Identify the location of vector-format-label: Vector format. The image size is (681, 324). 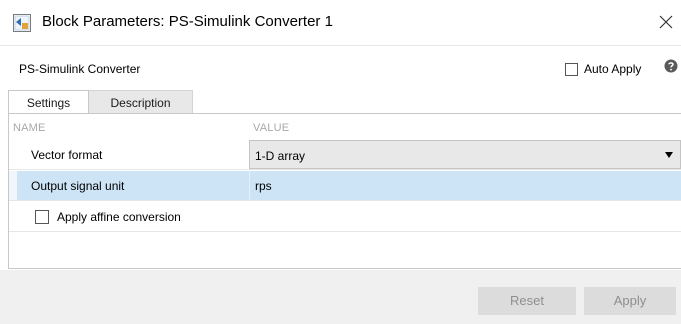
(67, 155).